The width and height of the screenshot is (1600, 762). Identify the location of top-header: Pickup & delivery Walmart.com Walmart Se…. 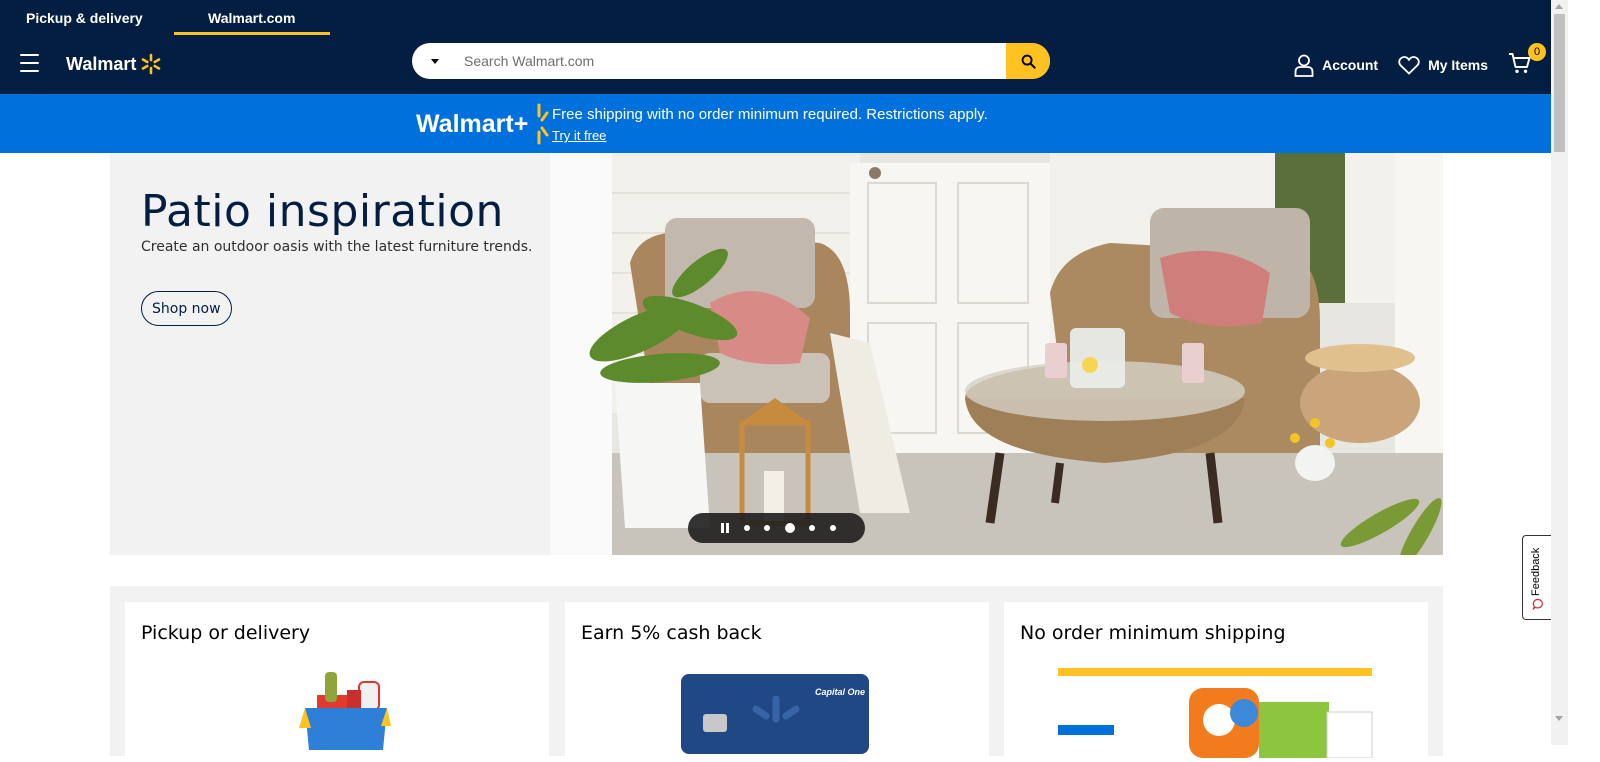
(784, 47).